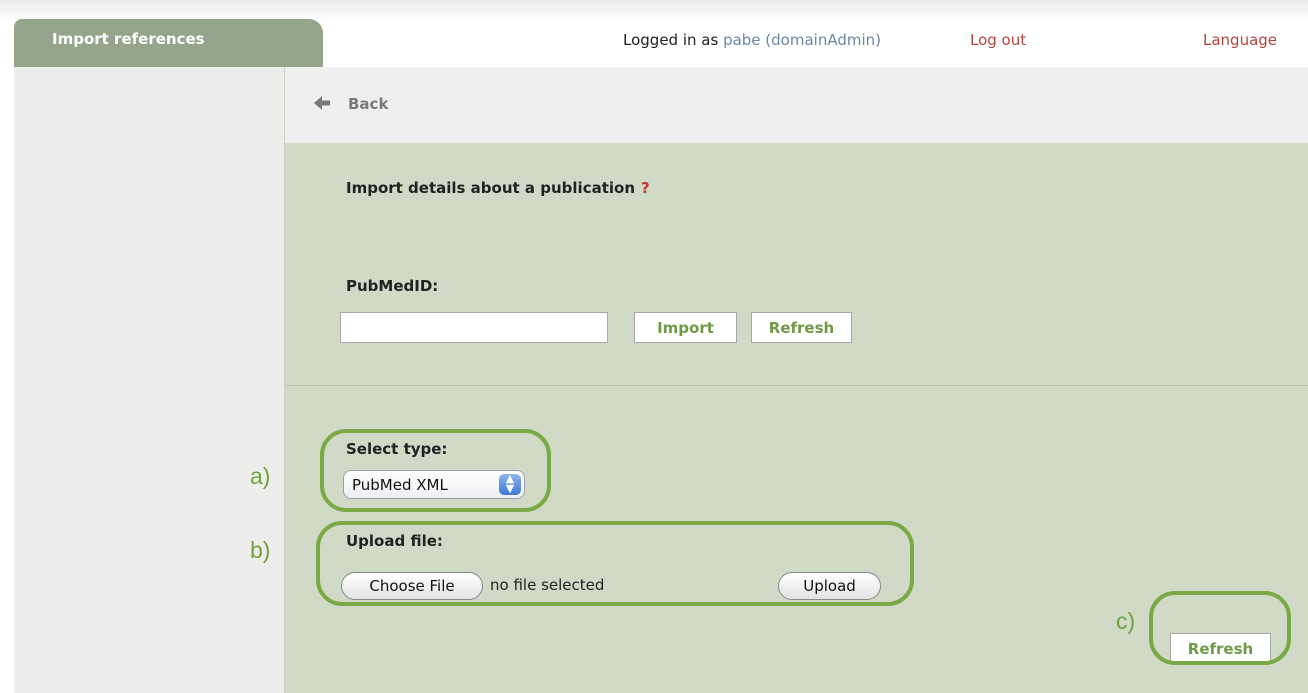 This screenshot has width=1308, height=693. Describe the element at coordinates (547, 585) in the screenshot. I see `file-status-text: no file selected` at that location.